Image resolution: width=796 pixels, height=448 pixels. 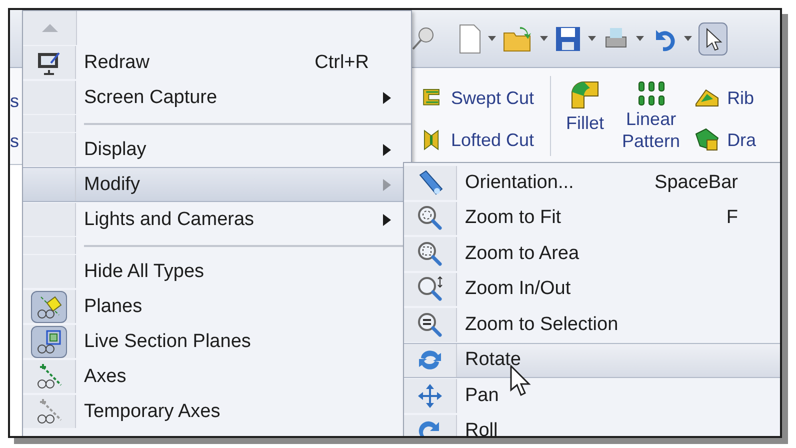 I want to click on ribbon-label: Rib, so click(x=740, y=98).